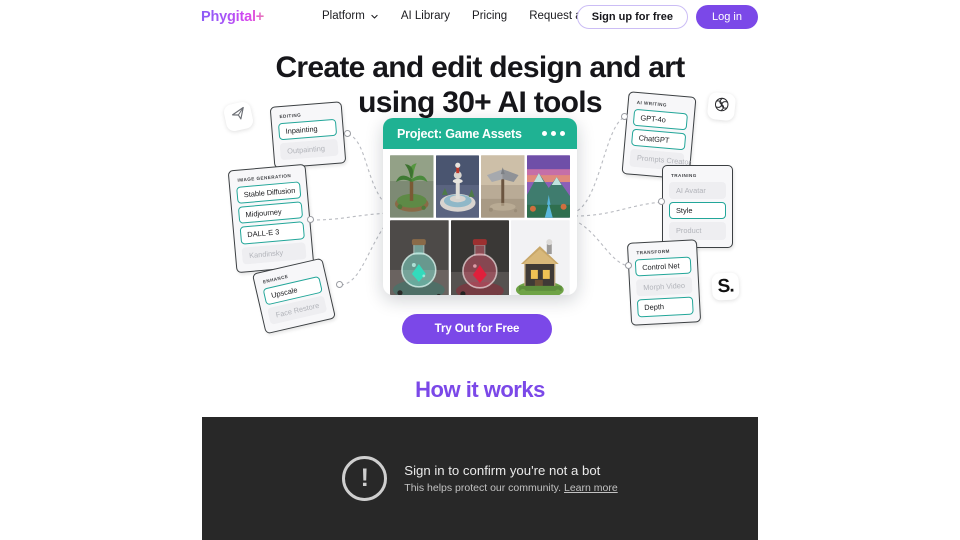 The height and width of the screenshot is (540, 960). What do you see at coordinates (232, 17) in the screenshot?
I see `logo: Phygital+` at bounding box center [232, 17].